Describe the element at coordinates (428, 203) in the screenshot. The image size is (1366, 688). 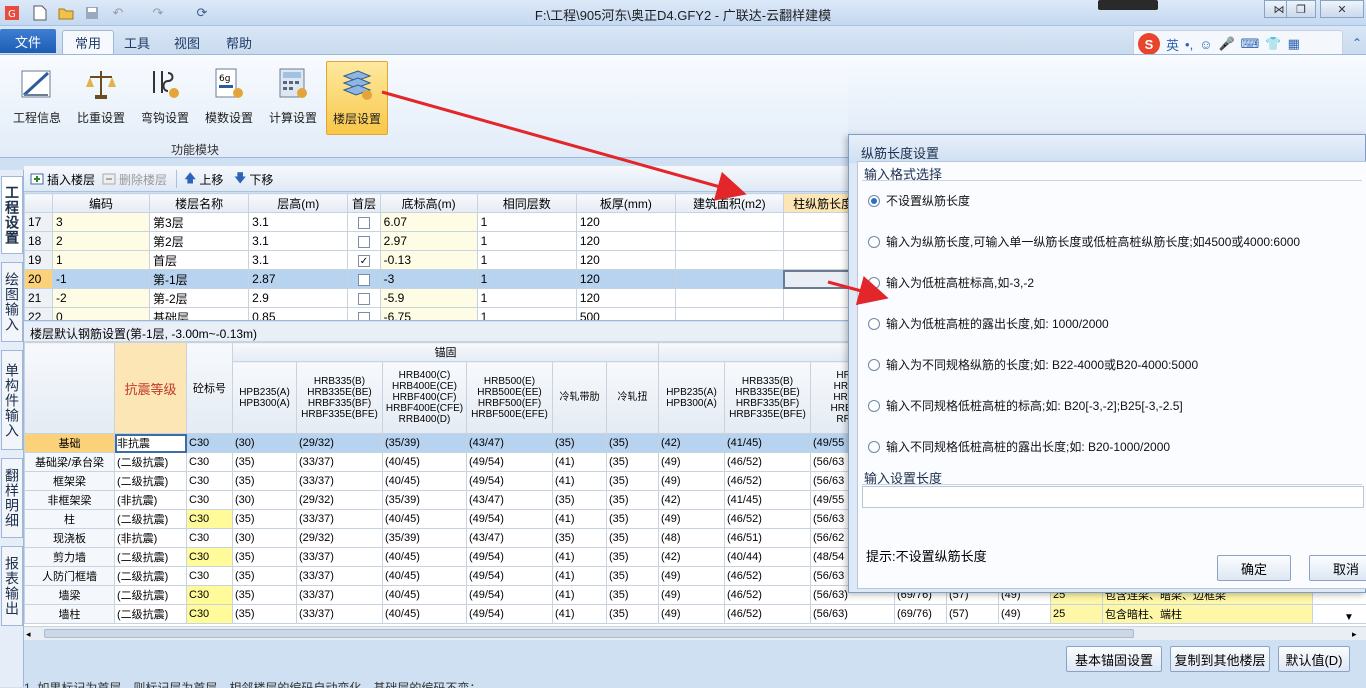
I see `col-bottom-elev: 底标高(m)` at that location.